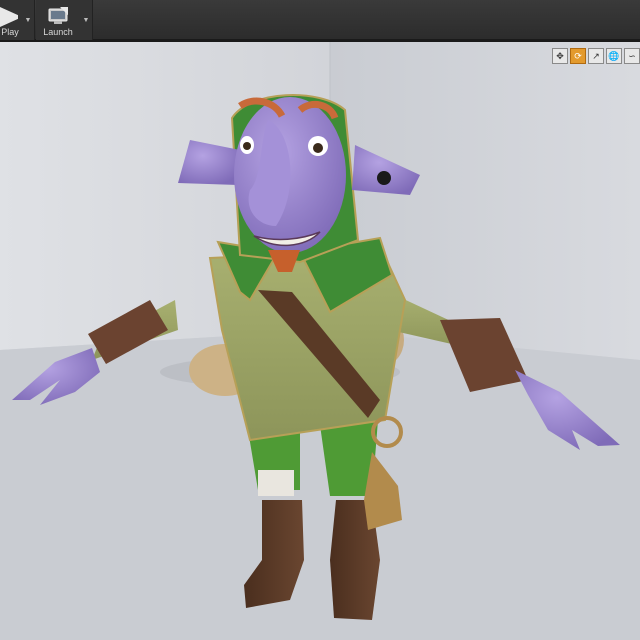 The height and width of the screenshot is (640, 640). I want to click on launch-button: Launch, so click(58, 20).